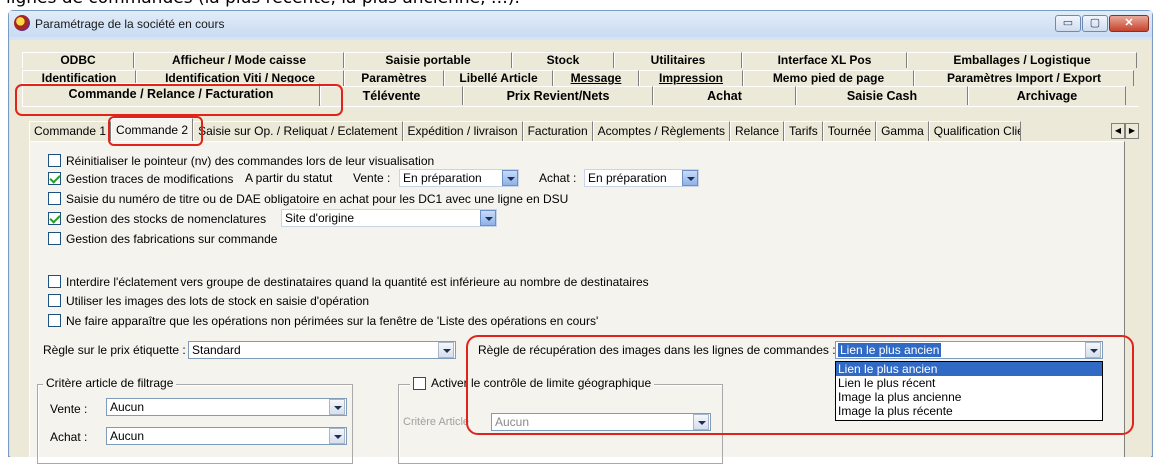 This screenshot has width=1159, height=464. What do you see at coordinates (54, 218) in the screenshot?
I see `stocks-nomenclatures-checkbox` at bounding box center [54, 218].